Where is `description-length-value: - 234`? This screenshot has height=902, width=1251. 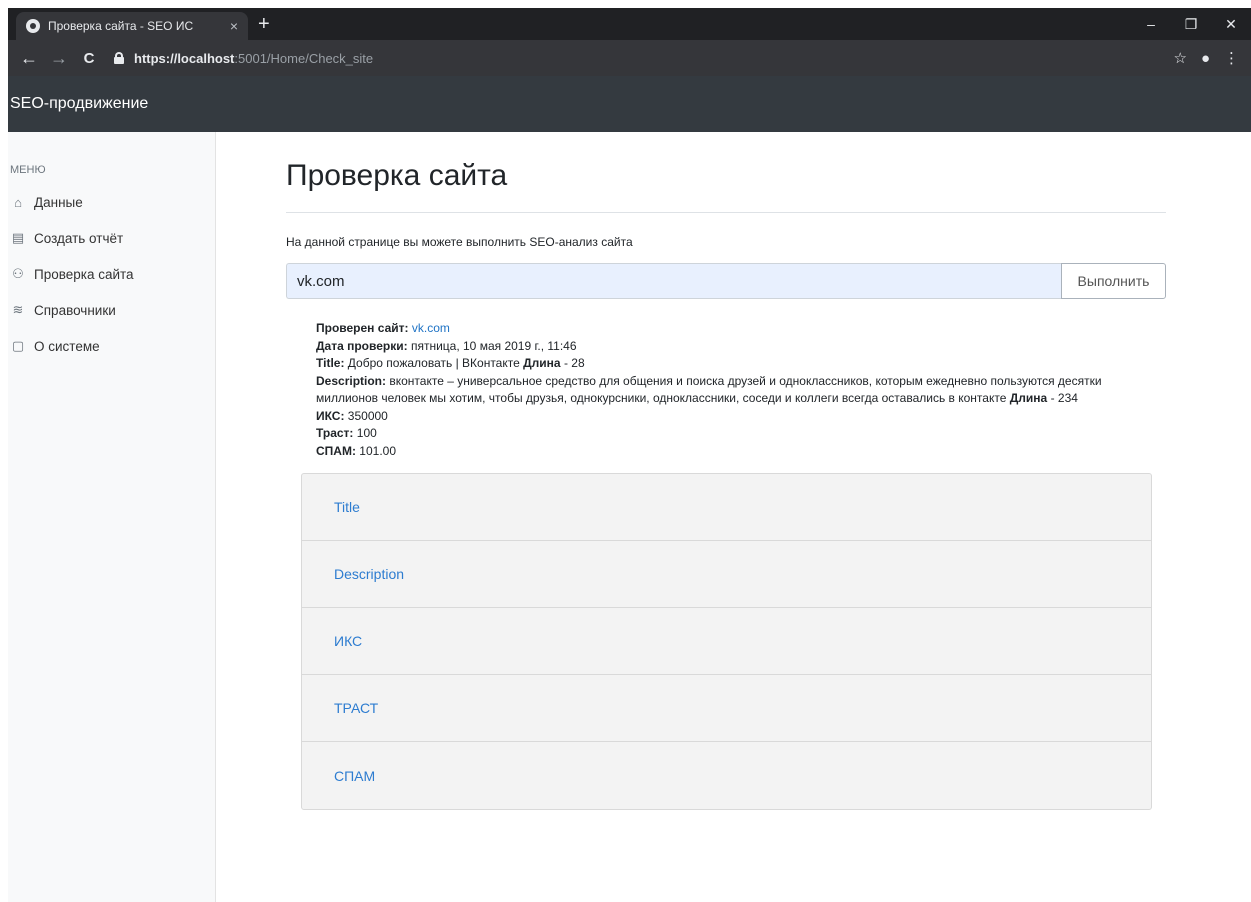
description-length-value: - 234 is located at coordinates (1064, 398).